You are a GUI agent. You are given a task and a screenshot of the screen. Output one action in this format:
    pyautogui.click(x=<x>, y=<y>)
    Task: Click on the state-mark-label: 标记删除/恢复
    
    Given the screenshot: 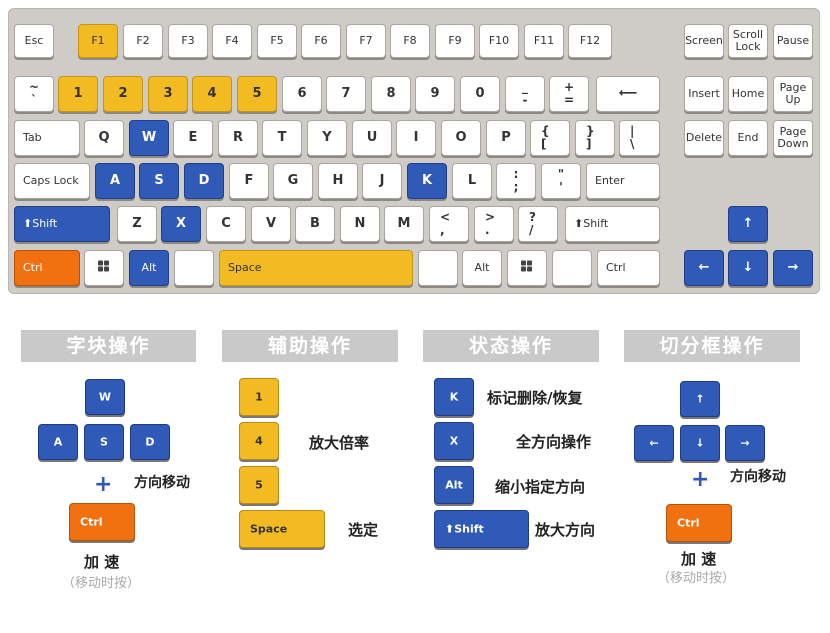 What is the action you would take?
    pyautogui.click(x=535, y=398)
    